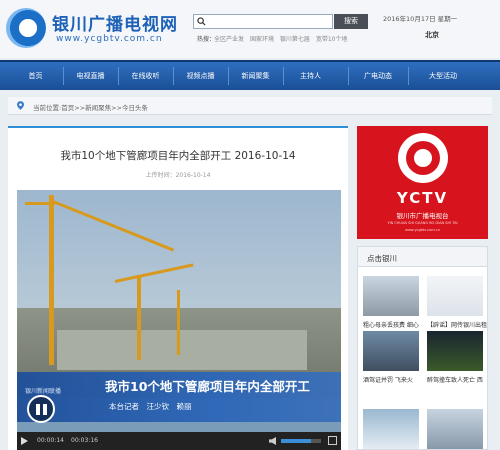 This screenshot has width=500, height=450. Describe the element at coordinates (422, 257) in the screenshot. I see `sidebar-header: 点击银川` at that location.